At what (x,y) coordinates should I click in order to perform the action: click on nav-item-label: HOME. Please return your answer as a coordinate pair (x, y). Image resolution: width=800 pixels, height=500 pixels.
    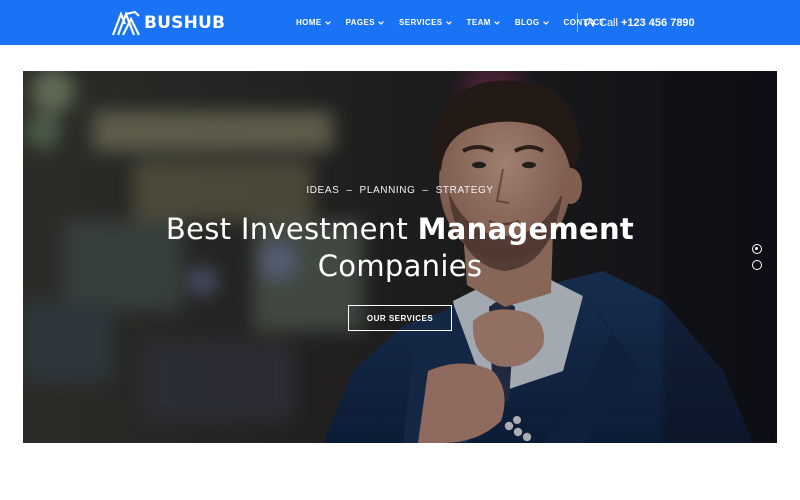
    Looking at the image, I should click on (309, 22).